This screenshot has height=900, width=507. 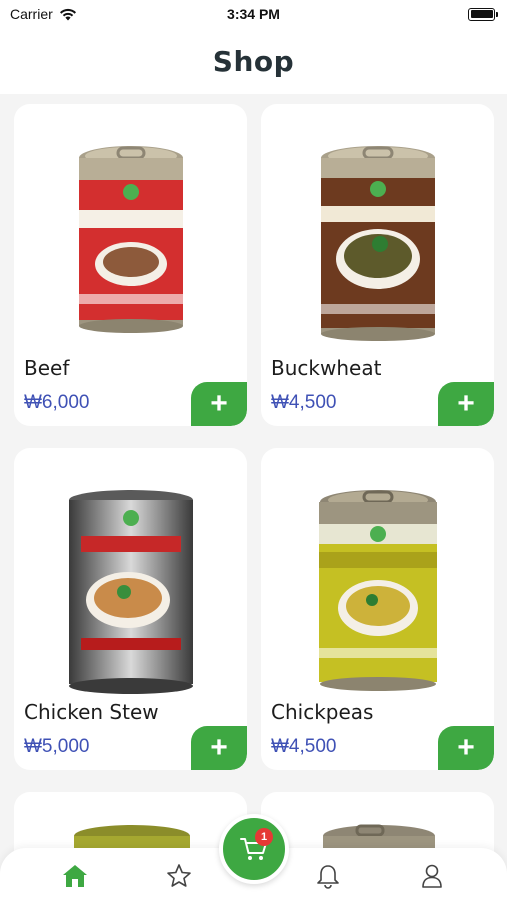 I want to click on star-icon, so click(x=179, y=875).